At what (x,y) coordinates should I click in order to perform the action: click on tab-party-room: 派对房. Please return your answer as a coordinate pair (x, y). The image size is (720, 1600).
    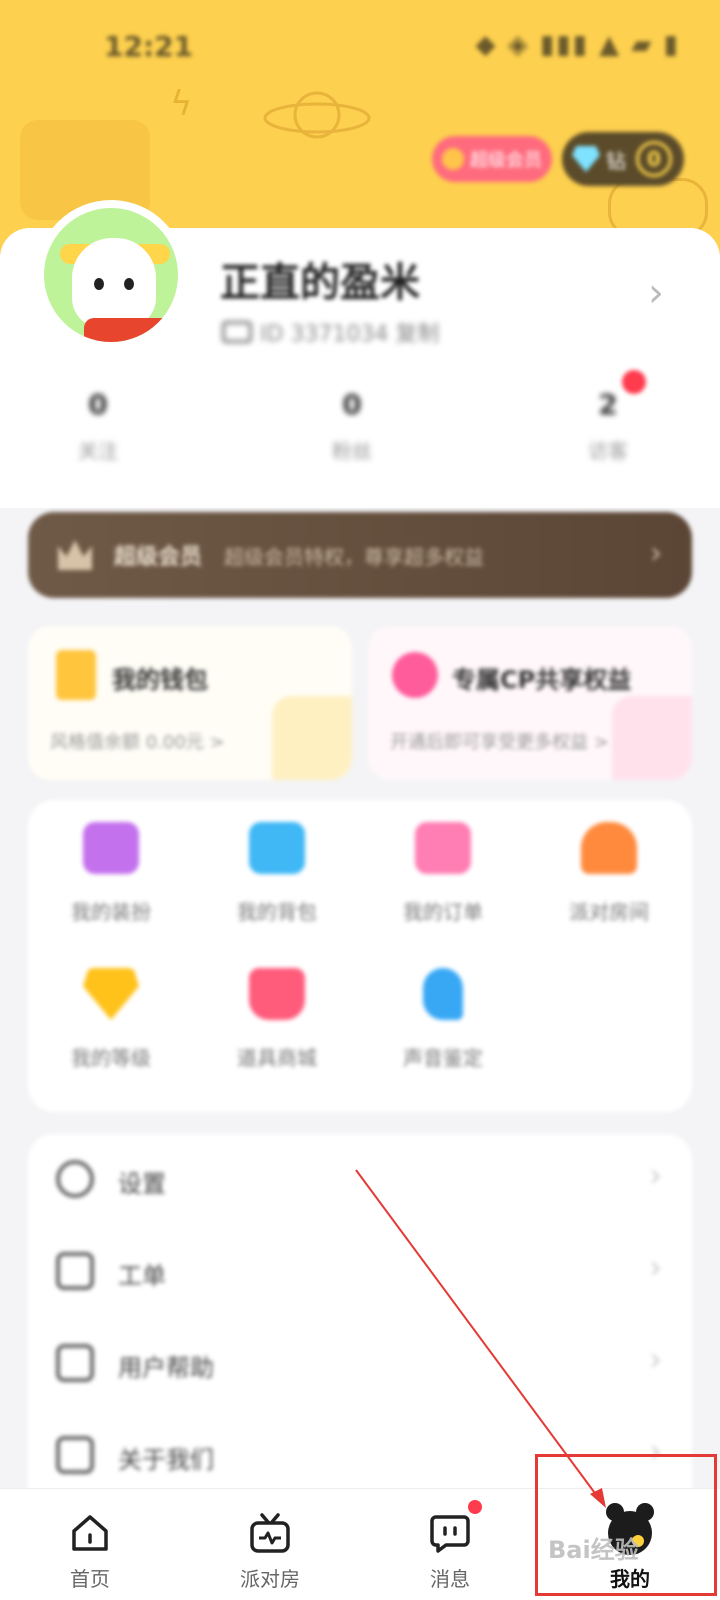
    Looking at the image, I should click on (270, 1544).